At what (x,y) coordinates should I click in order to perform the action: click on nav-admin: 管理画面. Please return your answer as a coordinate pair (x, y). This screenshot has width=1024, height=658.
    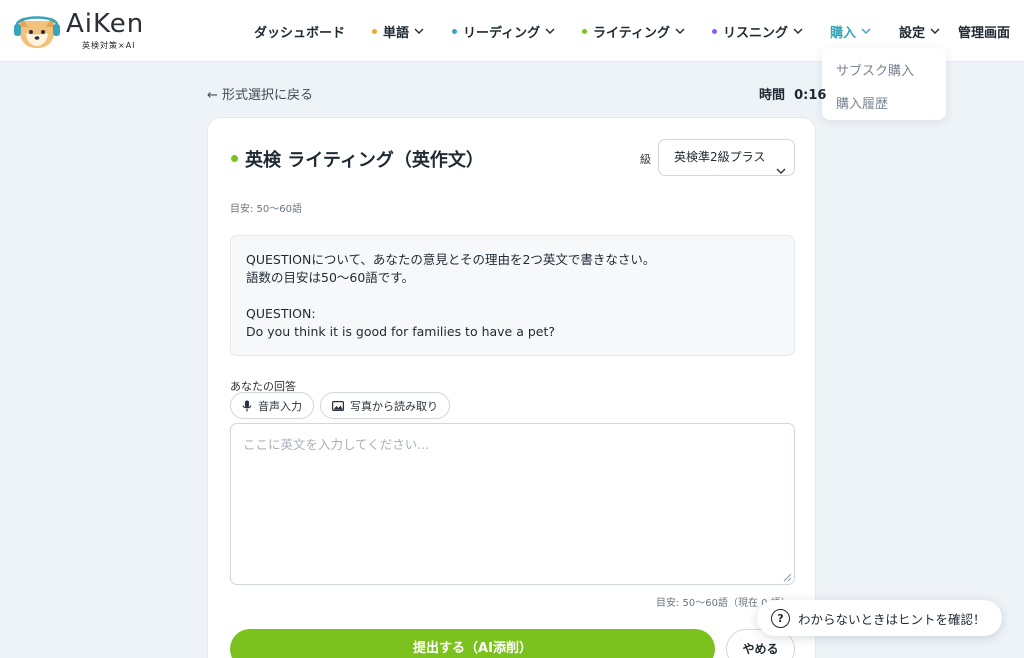
    Looking at the image, I should click on (984, 31).